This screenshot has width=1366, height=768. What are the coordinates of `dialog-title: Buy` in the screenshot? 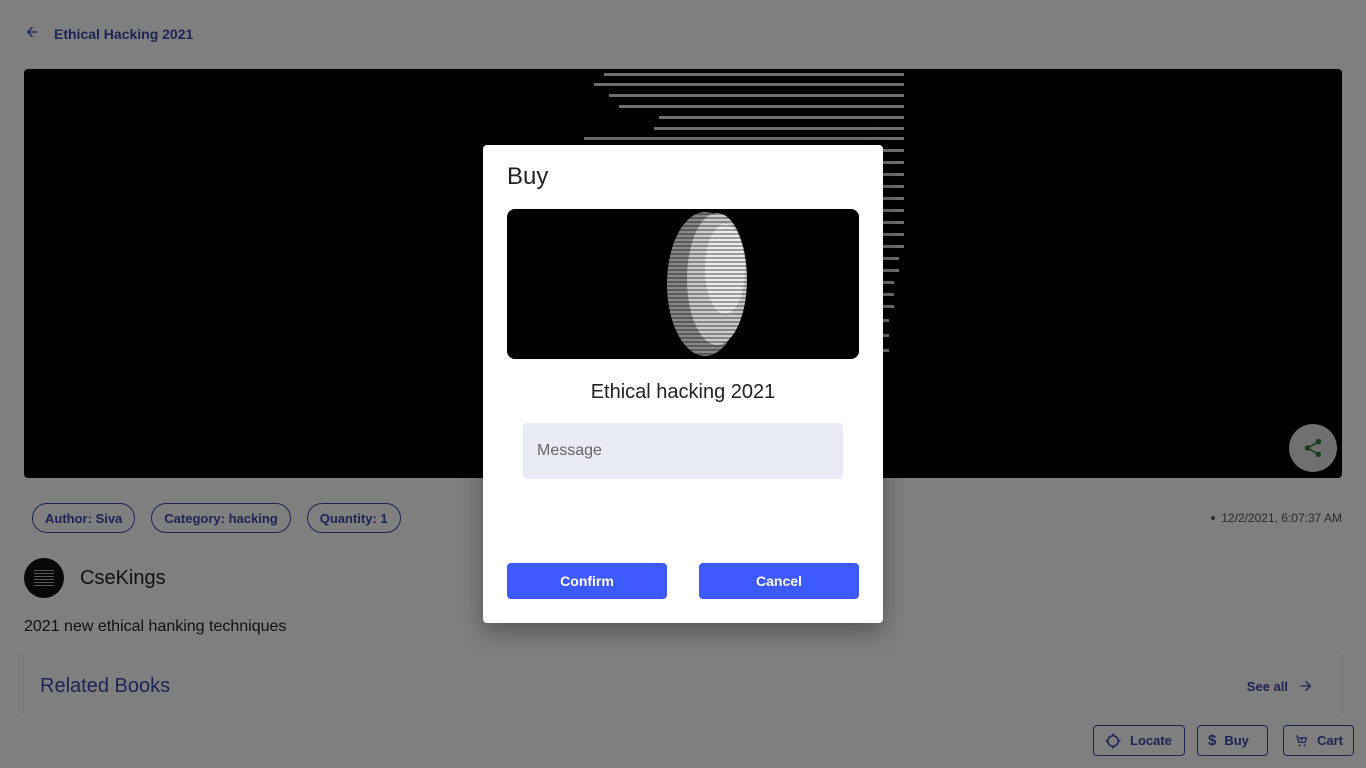 It's located at (528, 176).